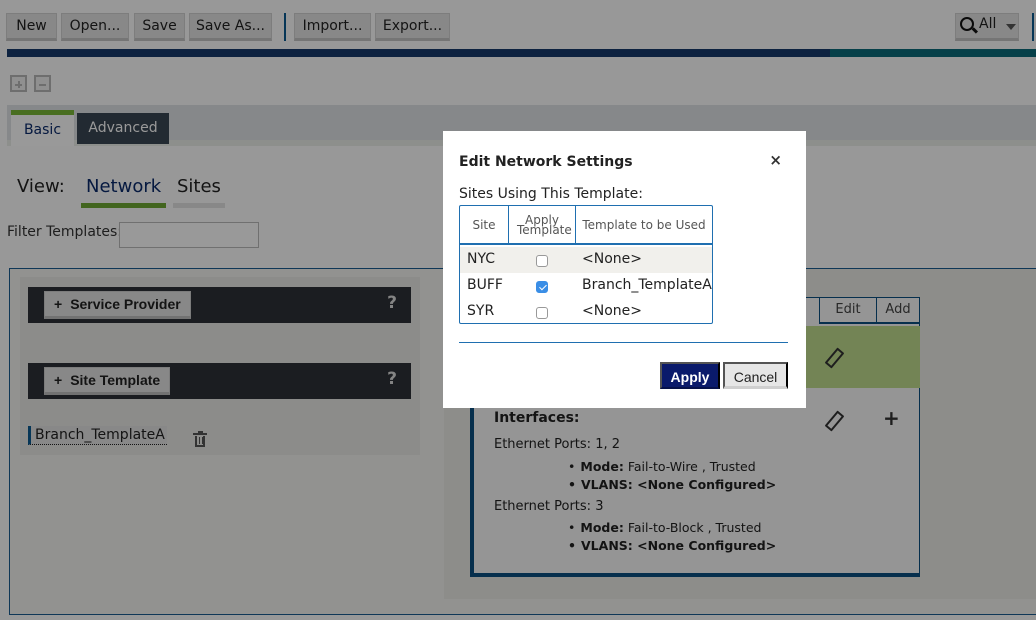 The image size is (1036, 620). I want to click on table-row: BUFF Branch_TemplateA, so click(586, 286).